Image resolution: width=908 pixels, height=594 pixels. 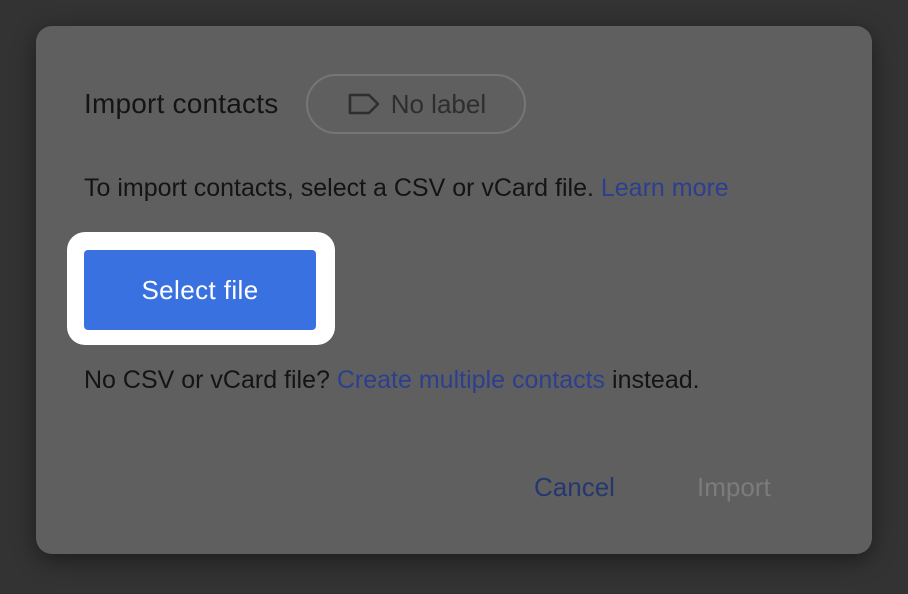 I want to click on label-outline-icon, so click(x=364, y=104).